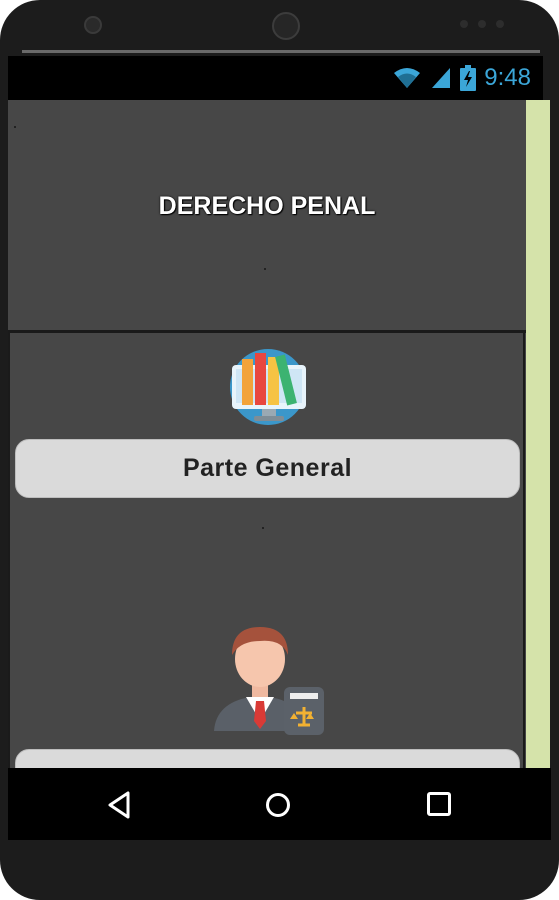  I want to click on lawyer-icon, so click(269, 681).